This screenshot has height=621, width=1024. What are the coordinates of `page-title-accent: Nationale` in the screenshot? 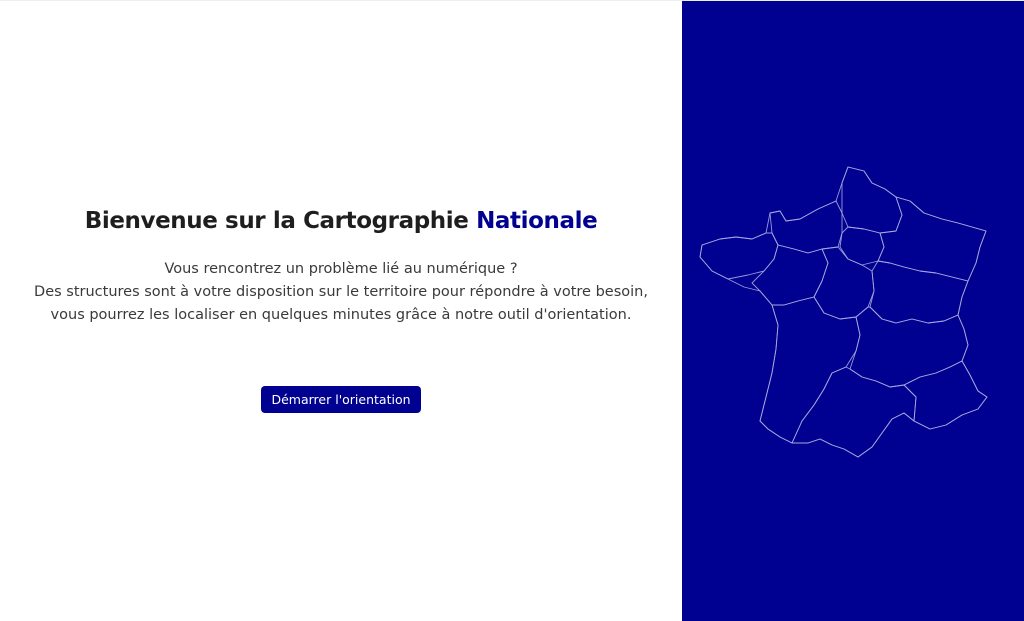 It's located at (537, 221).